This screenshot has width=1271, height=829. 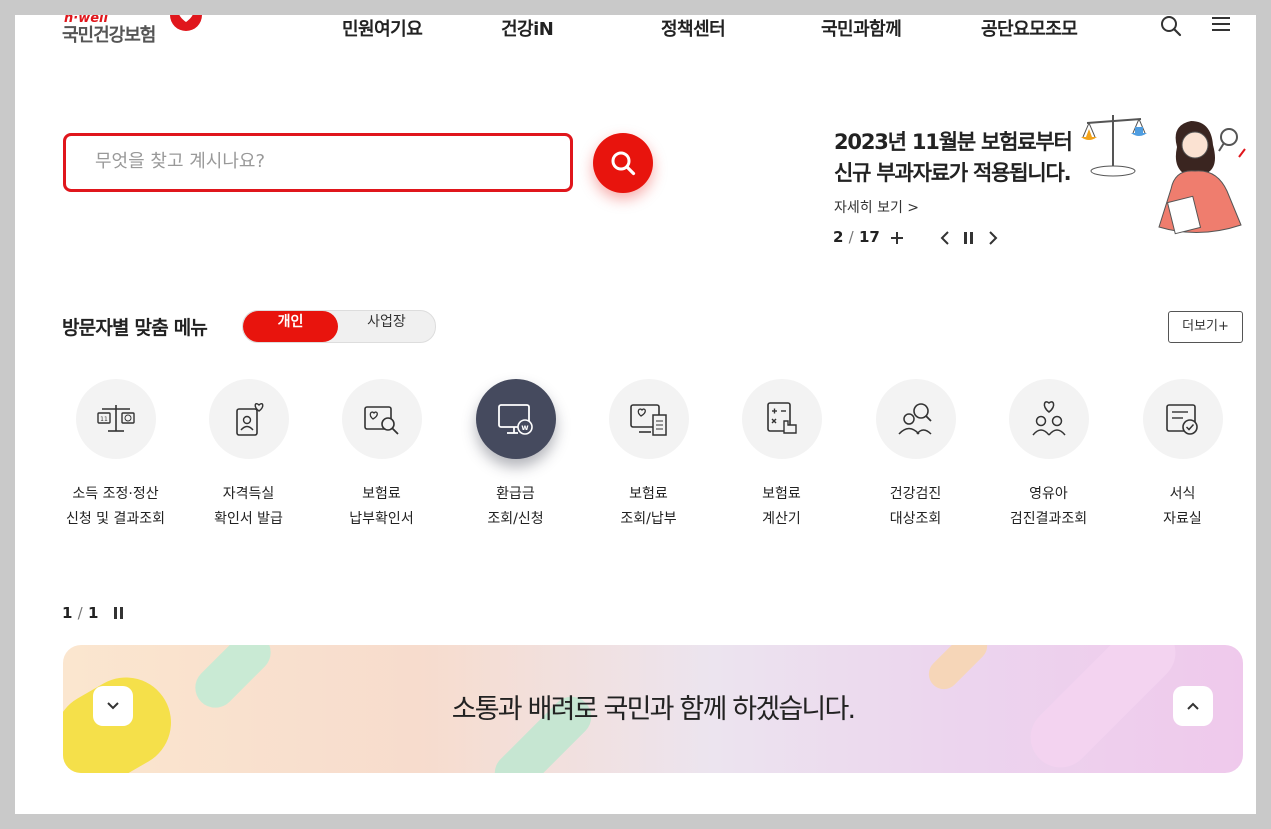 I want to click on refund-monitor-icon: w, so click(x=515, y=419).